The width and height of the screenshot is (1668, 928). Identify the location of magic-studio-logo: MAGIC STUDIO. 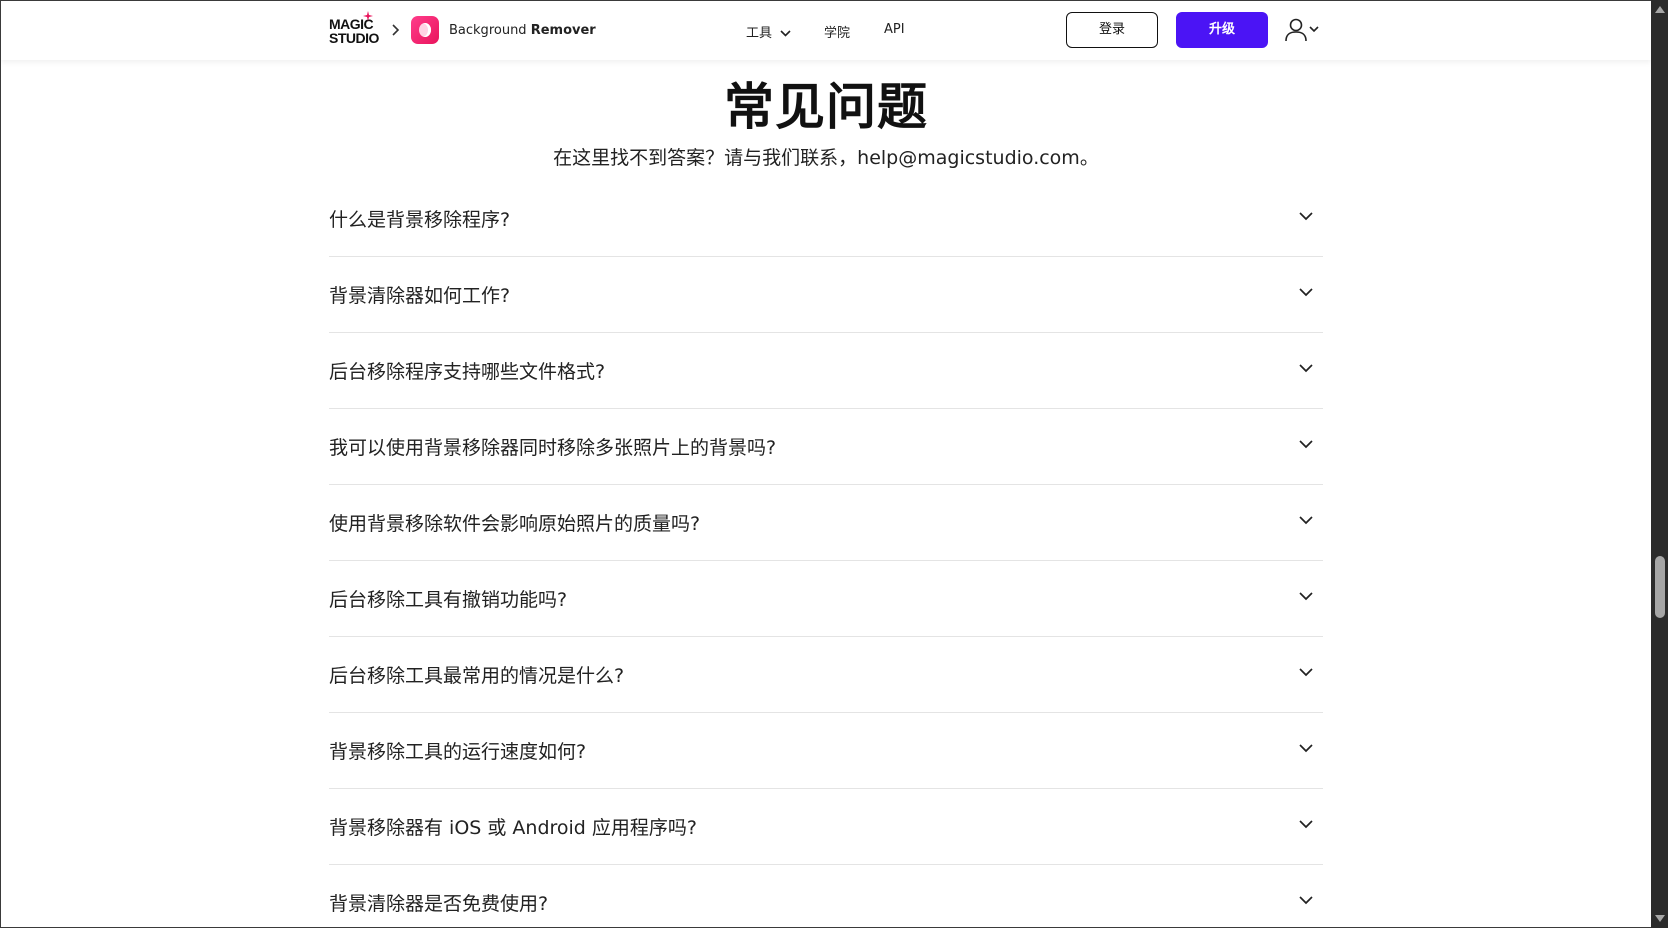
(355, 29).